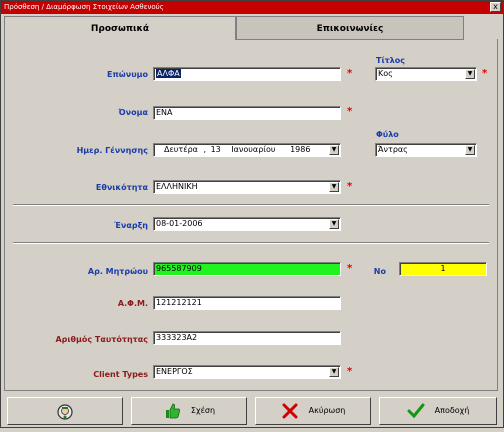  I want to click on title-required-mark: *, so click(485, 73).